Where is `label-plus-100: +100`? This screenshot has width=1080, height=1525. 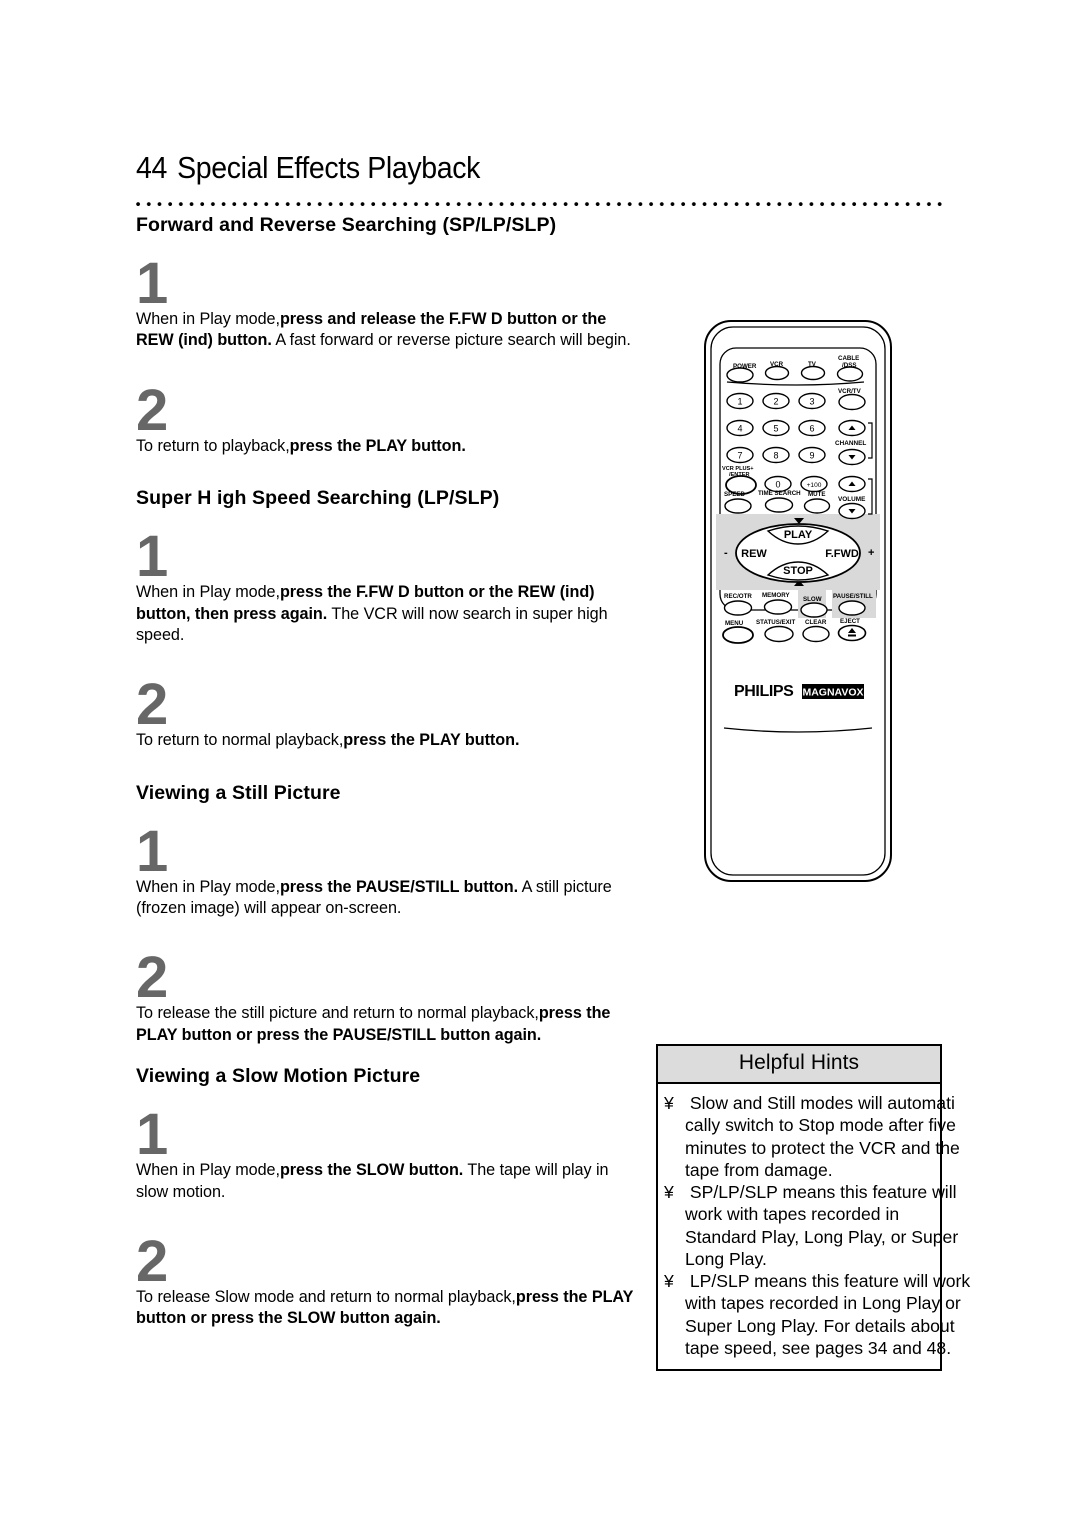
label-plus-100: +100 is located at coordinates (814, 485).